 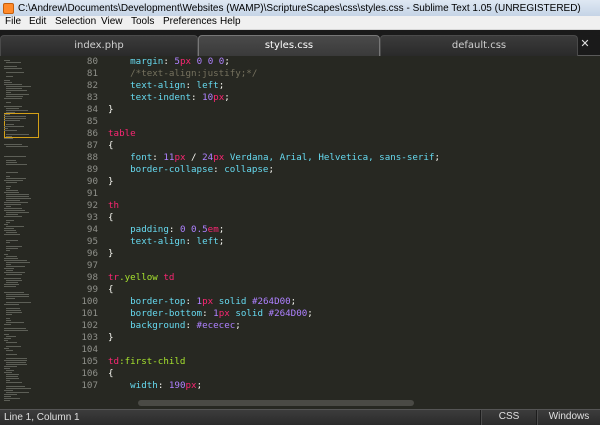 What do you see at coordinates (333, 110) in the screenshot?
I see `code-line: 84}` at bounding box center [333, 110].